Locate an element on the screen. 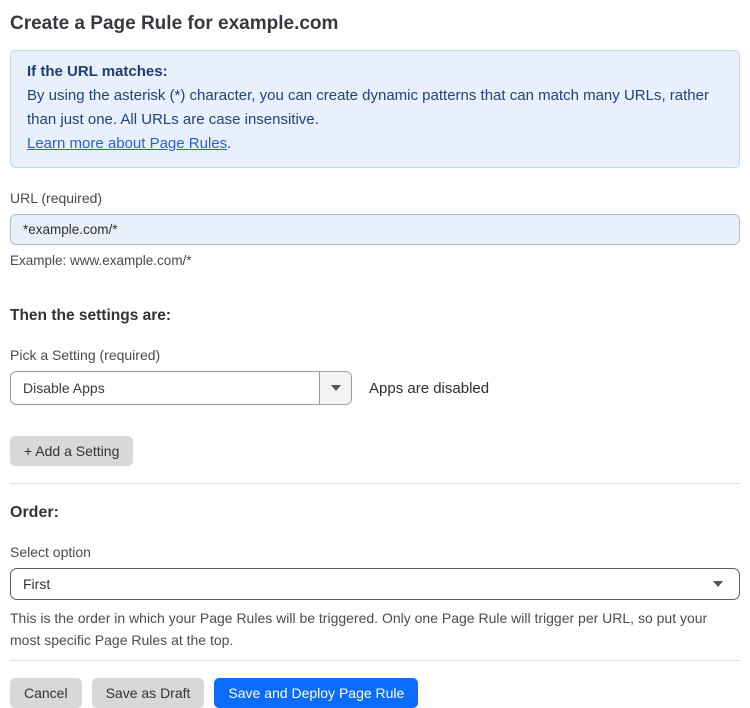 Image resolution: width=750 pixels, height=708 pixels. order-select-value: First is located at coordinates (37, 584).